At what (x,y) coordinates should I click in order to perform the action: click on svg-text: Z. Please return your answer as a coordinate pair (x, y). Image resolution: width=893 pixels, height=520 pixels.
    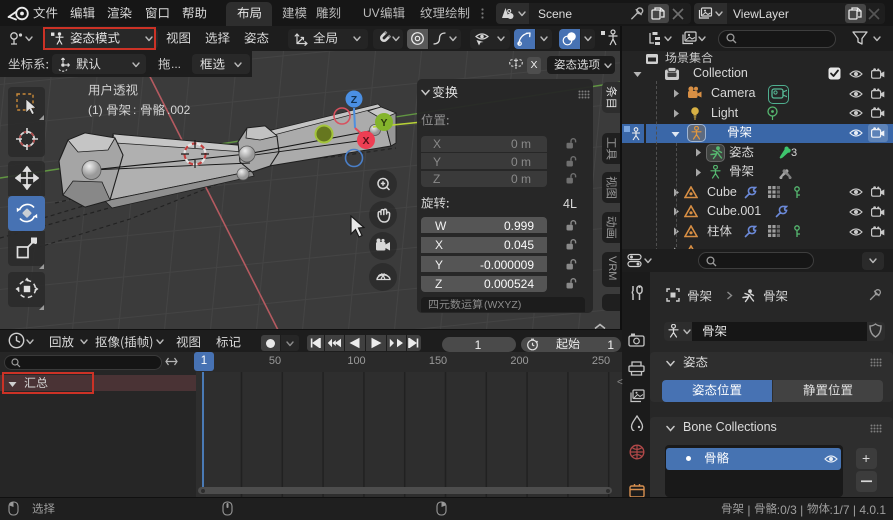
    Looking at the image, I should click on (354, 100).